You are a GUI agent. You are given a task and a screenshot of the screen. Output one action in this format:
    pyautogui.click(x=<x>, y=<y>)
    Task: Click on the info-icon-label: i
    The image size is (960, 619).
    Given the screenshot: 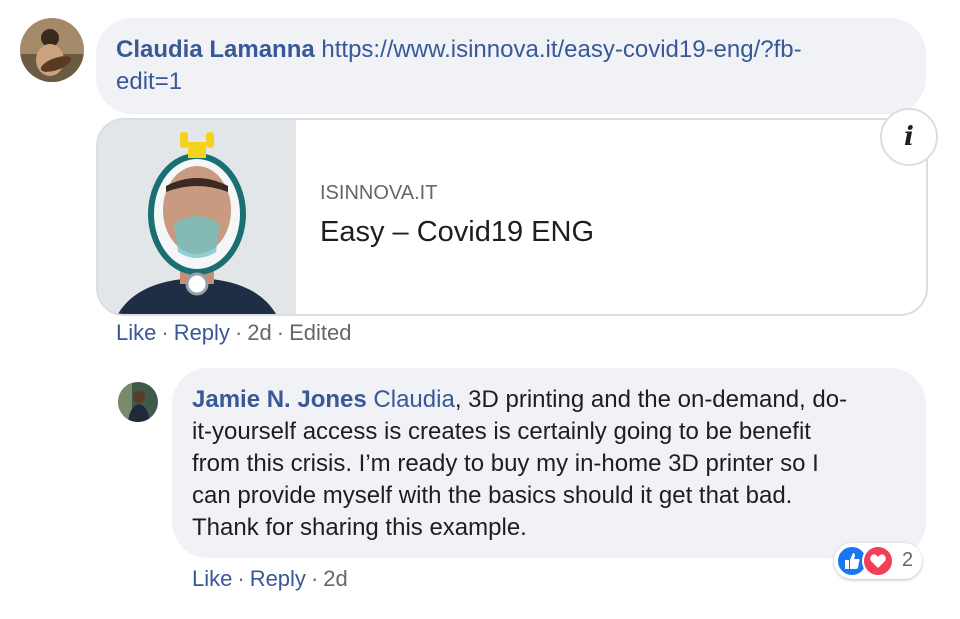 What is the action you would take?
    pyautogui.click(x=909, y=137)
    